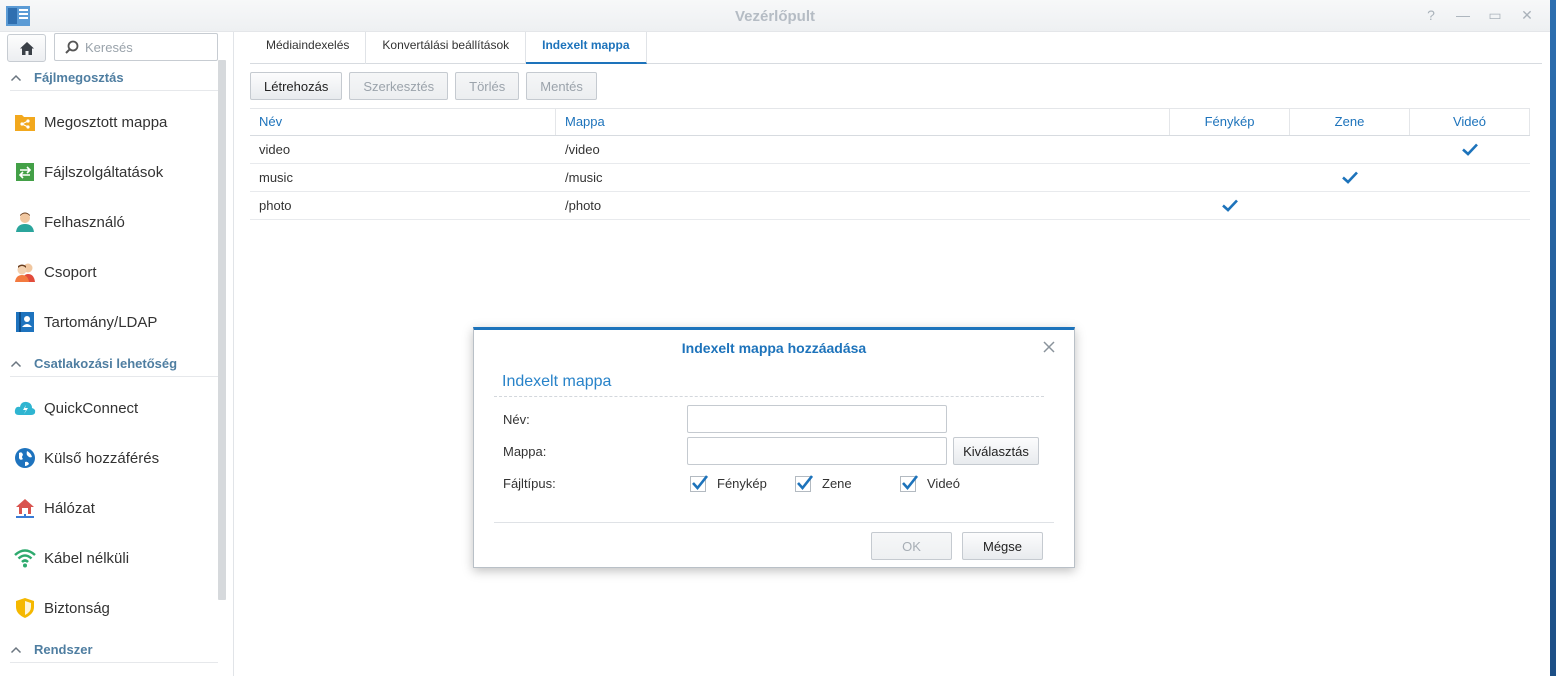 Image resolution: width=1556 pixels, height=676 pixels. I want to click on sidebar-item-label: Felhasználó, so click(84, 222).